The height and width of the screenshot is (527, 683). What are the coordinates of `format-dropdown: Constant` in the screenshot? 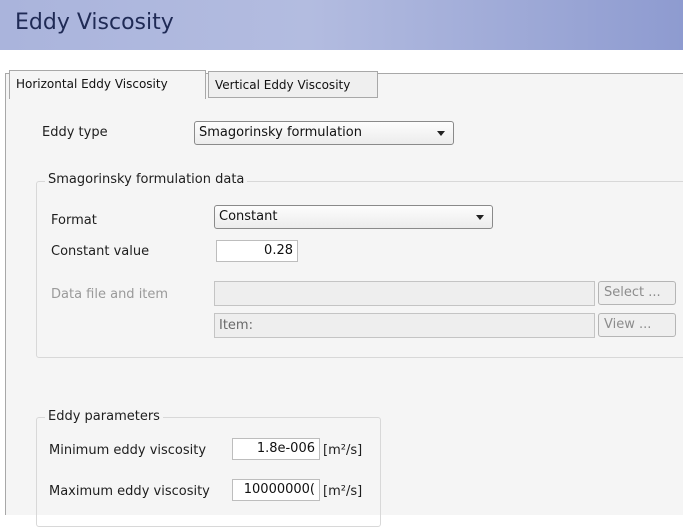 It's located at (353, 217).